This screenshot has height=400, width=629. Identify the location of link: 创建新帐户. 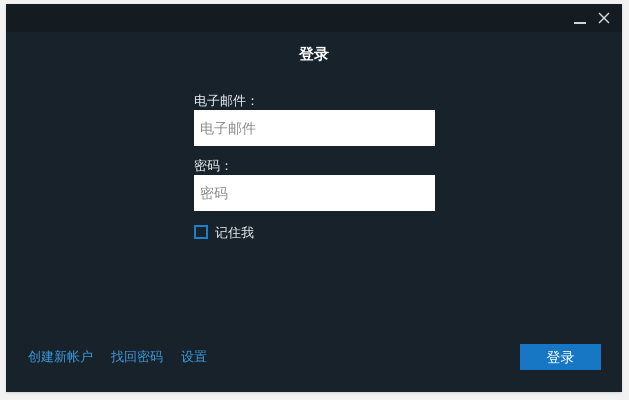
(60, 357).